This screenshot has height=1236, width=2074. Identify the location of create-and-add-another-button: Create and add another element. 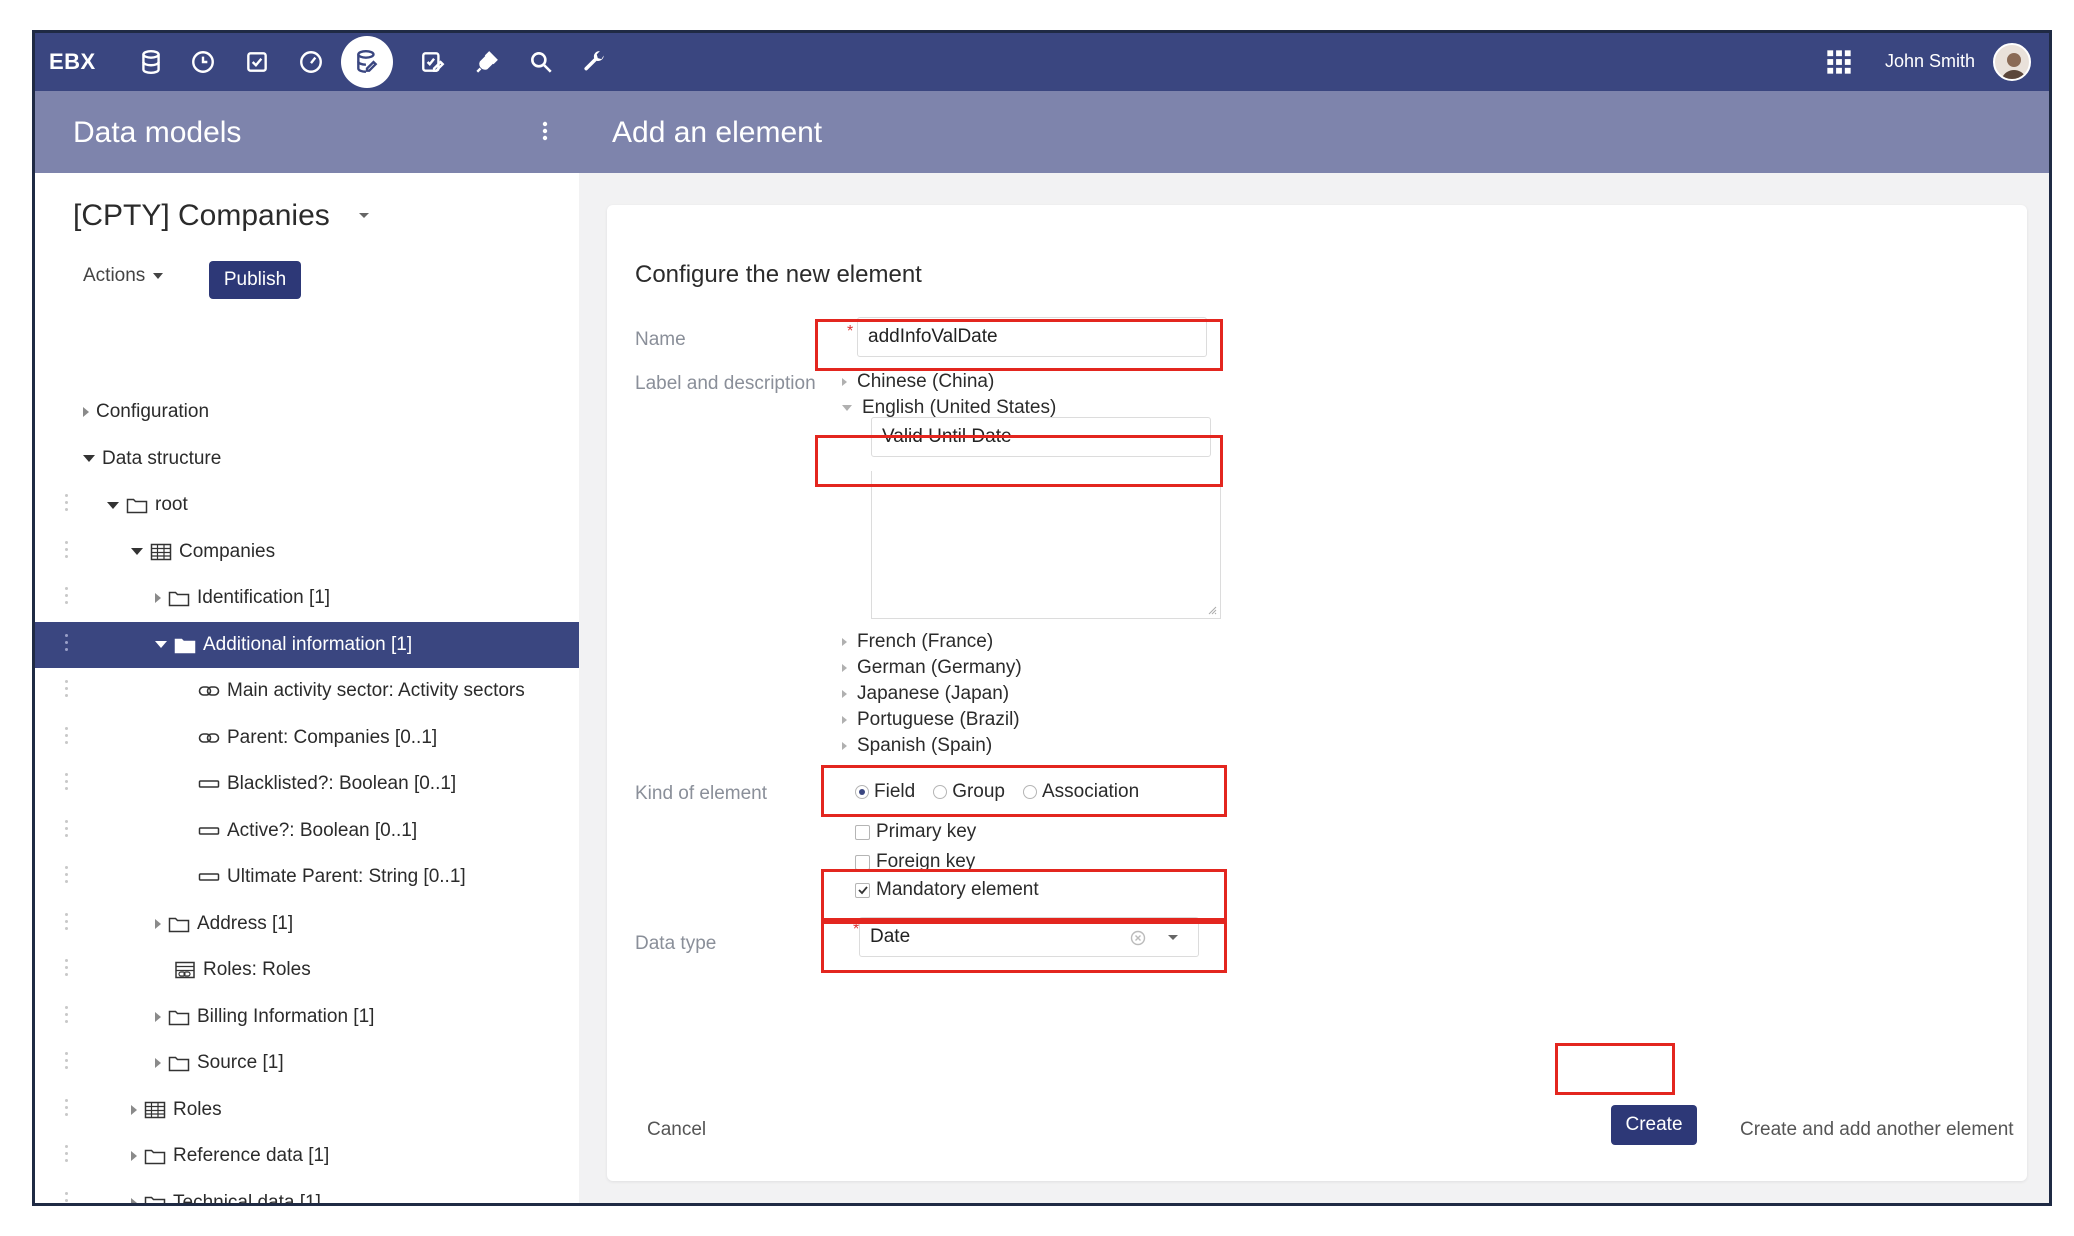
(1877, 1130).